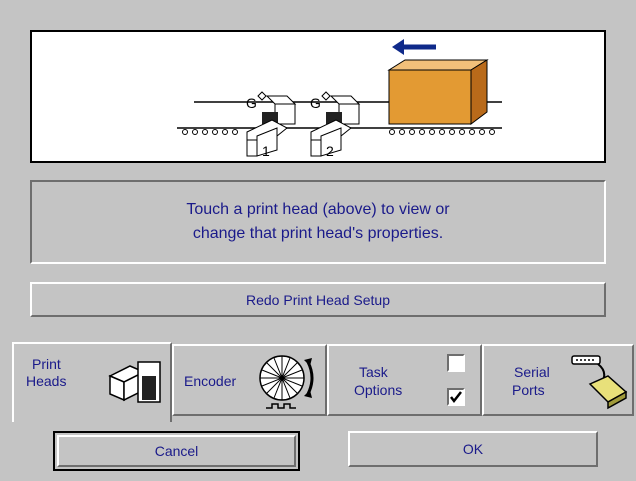 This screenshot has height=481, width=636. What do you see at coordinates (92, 382) in the screenshot?
I see `tab-print-heads: Print Heads` at bounding box center [92, 382].